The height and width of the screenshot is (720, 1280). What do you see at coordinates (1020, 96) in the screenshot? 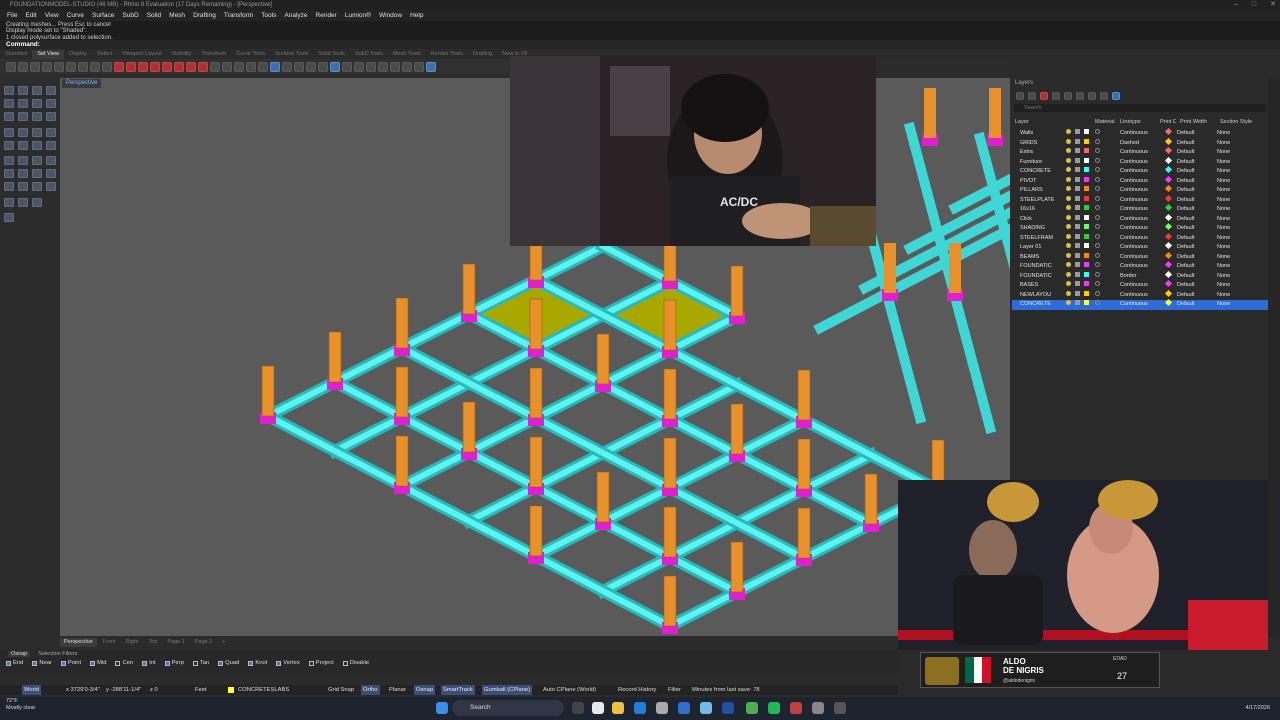
I see `new-layer-icon` at bounding box center [1020, 96].